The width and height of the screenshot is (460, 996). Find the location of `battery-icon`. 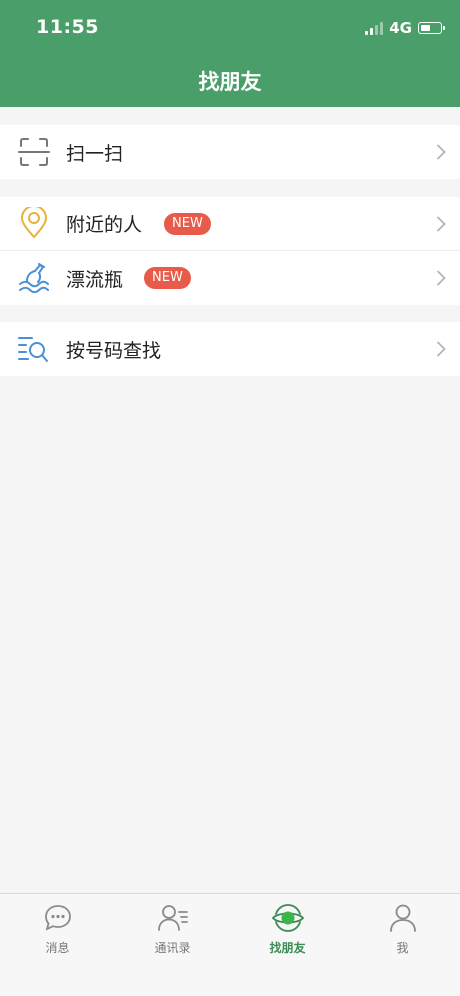

battery-icon is located at coordinates (431, 28).